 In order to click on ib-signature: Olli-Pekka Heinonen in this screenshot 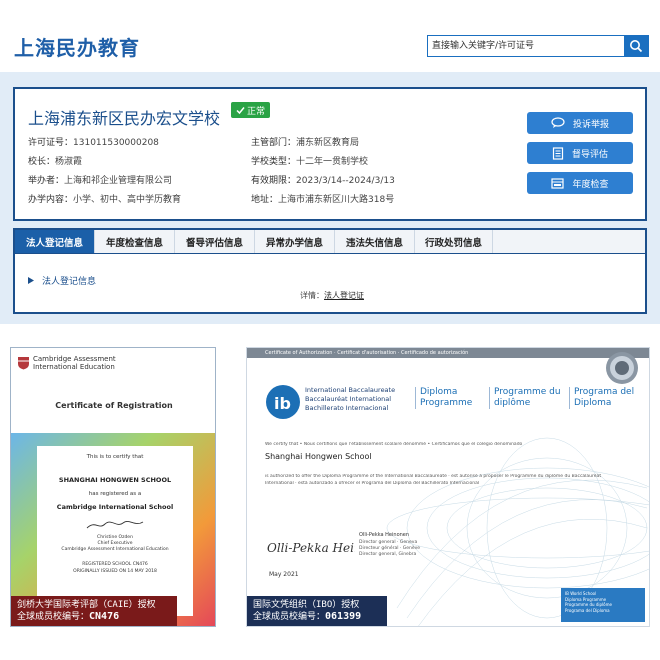, I will do `click(311, 548)`.